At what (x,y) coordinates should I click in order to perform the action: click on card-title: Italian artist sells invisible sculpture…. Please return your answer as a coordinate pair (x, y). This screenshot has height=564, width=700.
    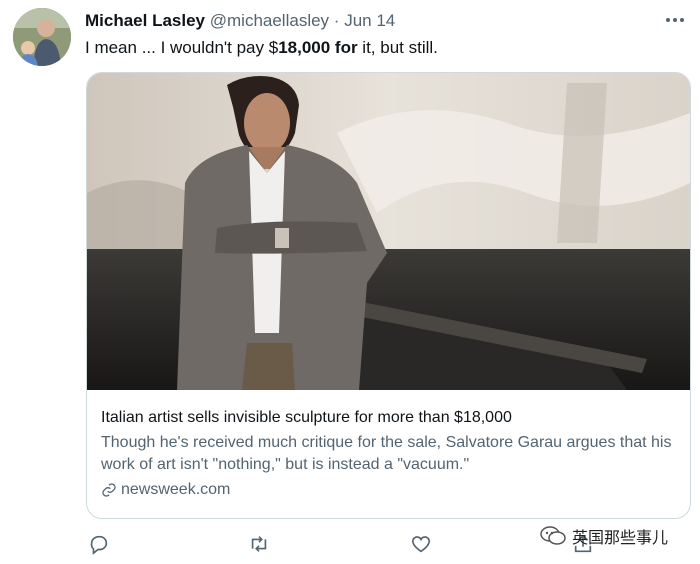
    Looking at the image, I should click on (391, 418).